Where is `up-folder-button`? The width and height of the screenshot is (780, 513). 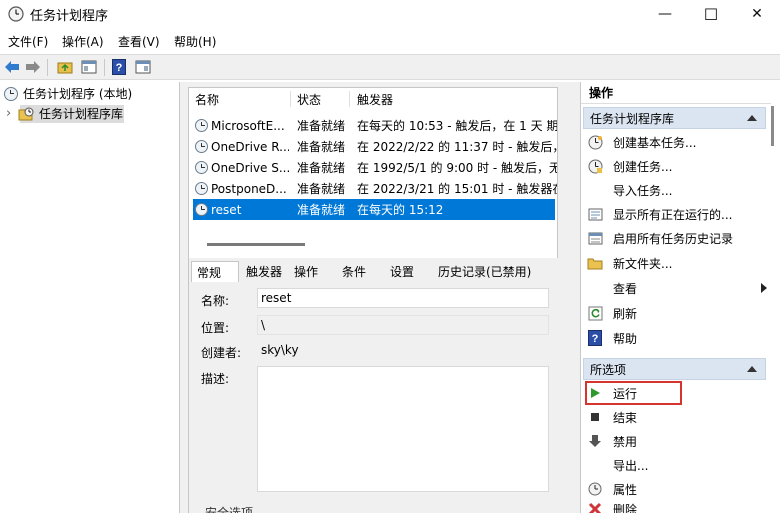 up-folder-button is located at coordinates (65, 67).